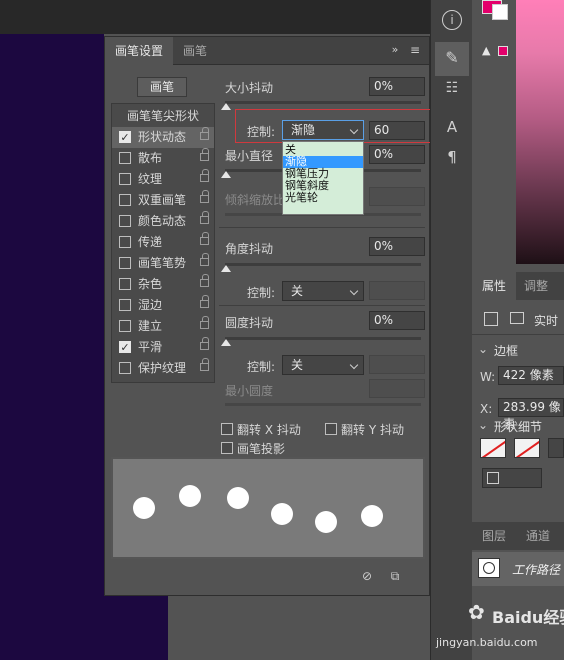 Image resolution: width=564 pixels, height=660 pixels. What do you see at coordinates (163, 200) in the screenshot?
I see `list-item: 双重画笔` at bounding box center [163, 200].